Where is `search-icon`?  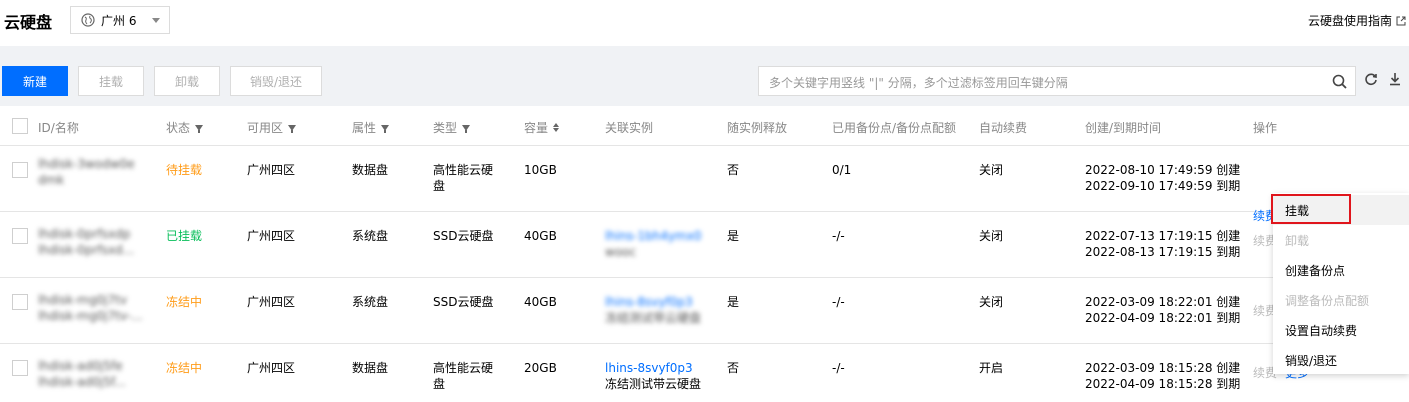 search-icon is located at coordinates (1339, 81).